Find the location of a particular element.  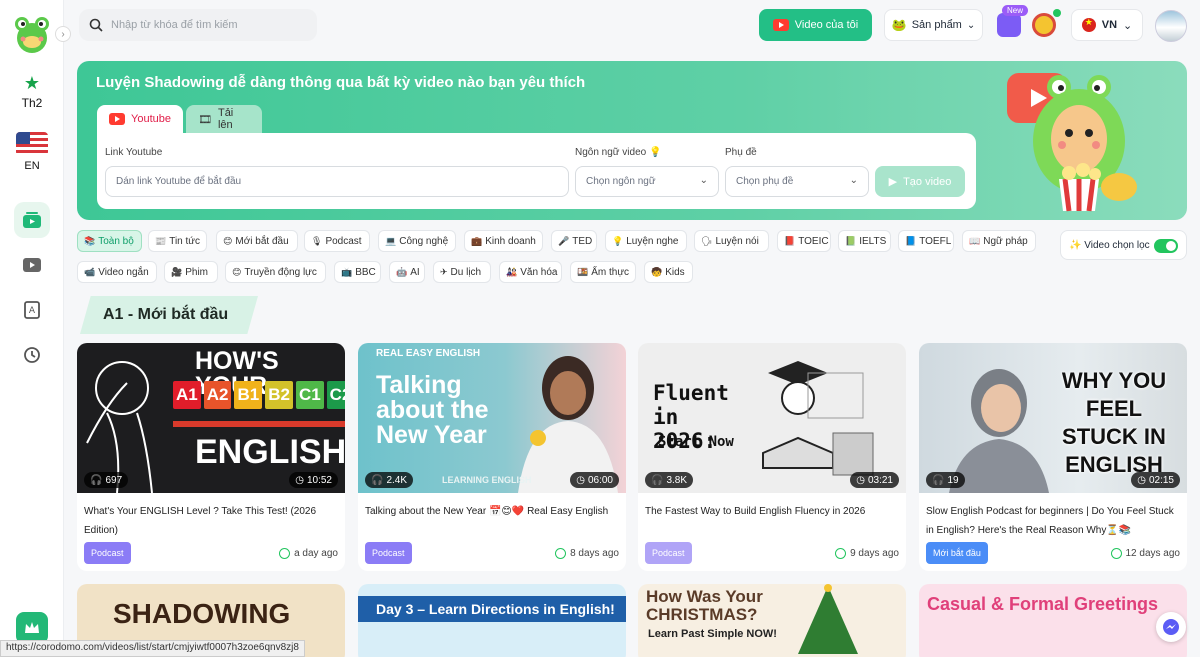

category-label: Du lịch is located at coordinates (466, 272).